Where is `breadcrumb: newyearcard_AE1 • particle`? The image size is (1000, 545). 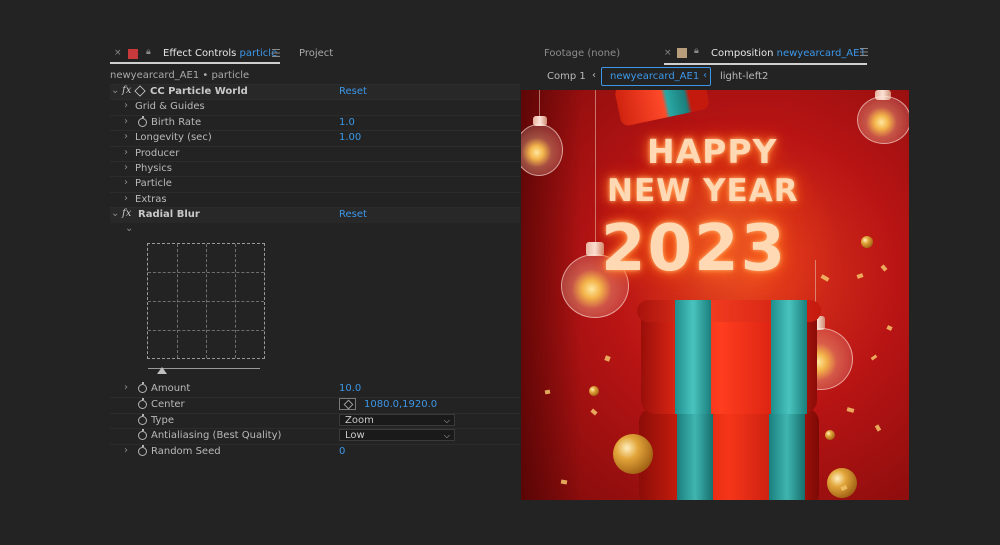
breadcrumb: newyearcard_AE1 • particle is located at coordinates (180, 75).